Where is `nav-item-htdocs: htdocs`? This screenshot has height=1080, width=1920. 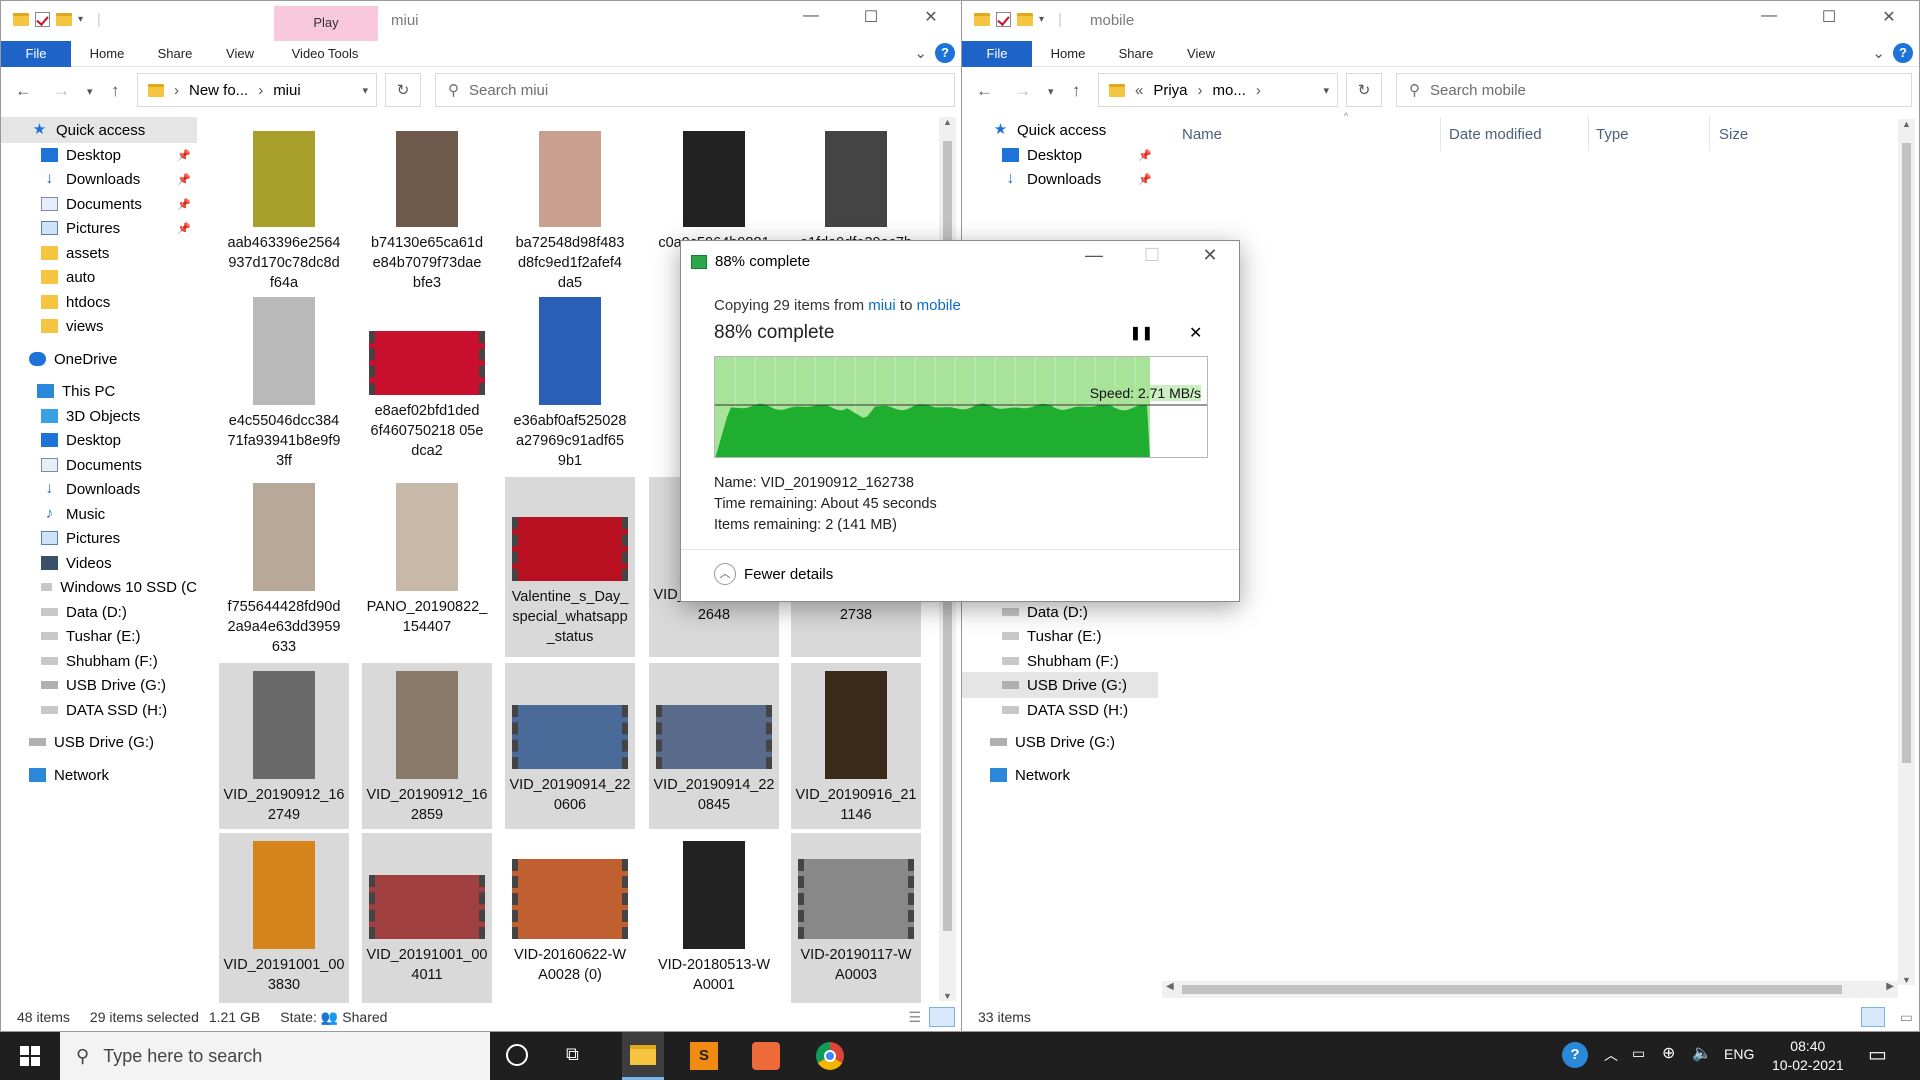
nav-item-htdocs: htdocs is located at coordinates (99, 302).